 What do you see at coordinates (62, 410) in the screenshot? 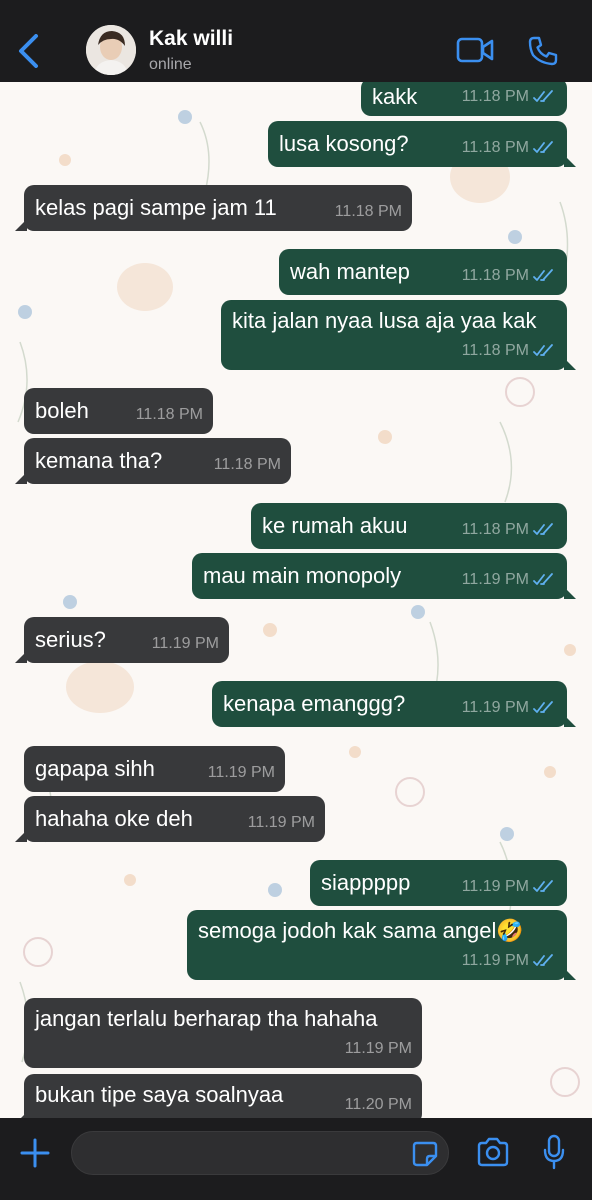
I see `message-text: boleh` at bounding box center [62, 410].